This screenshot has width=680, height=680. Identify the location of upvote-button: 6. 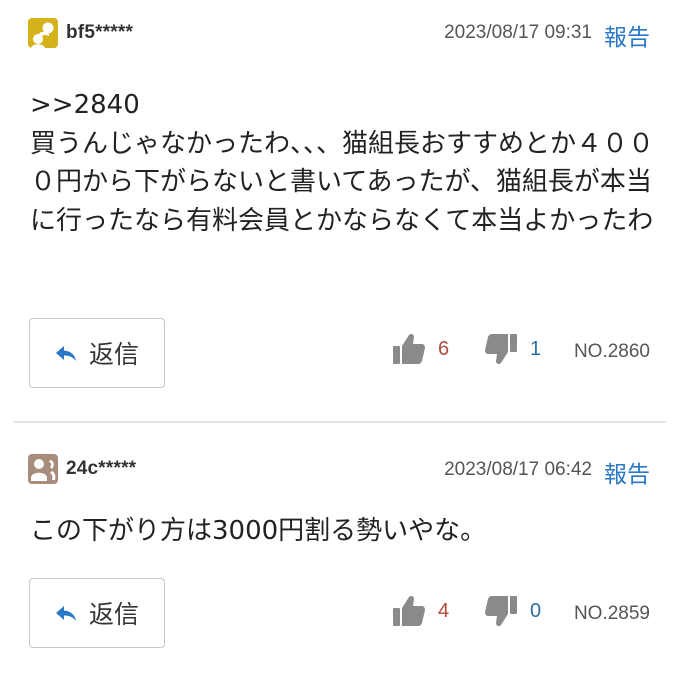
(420, 349).